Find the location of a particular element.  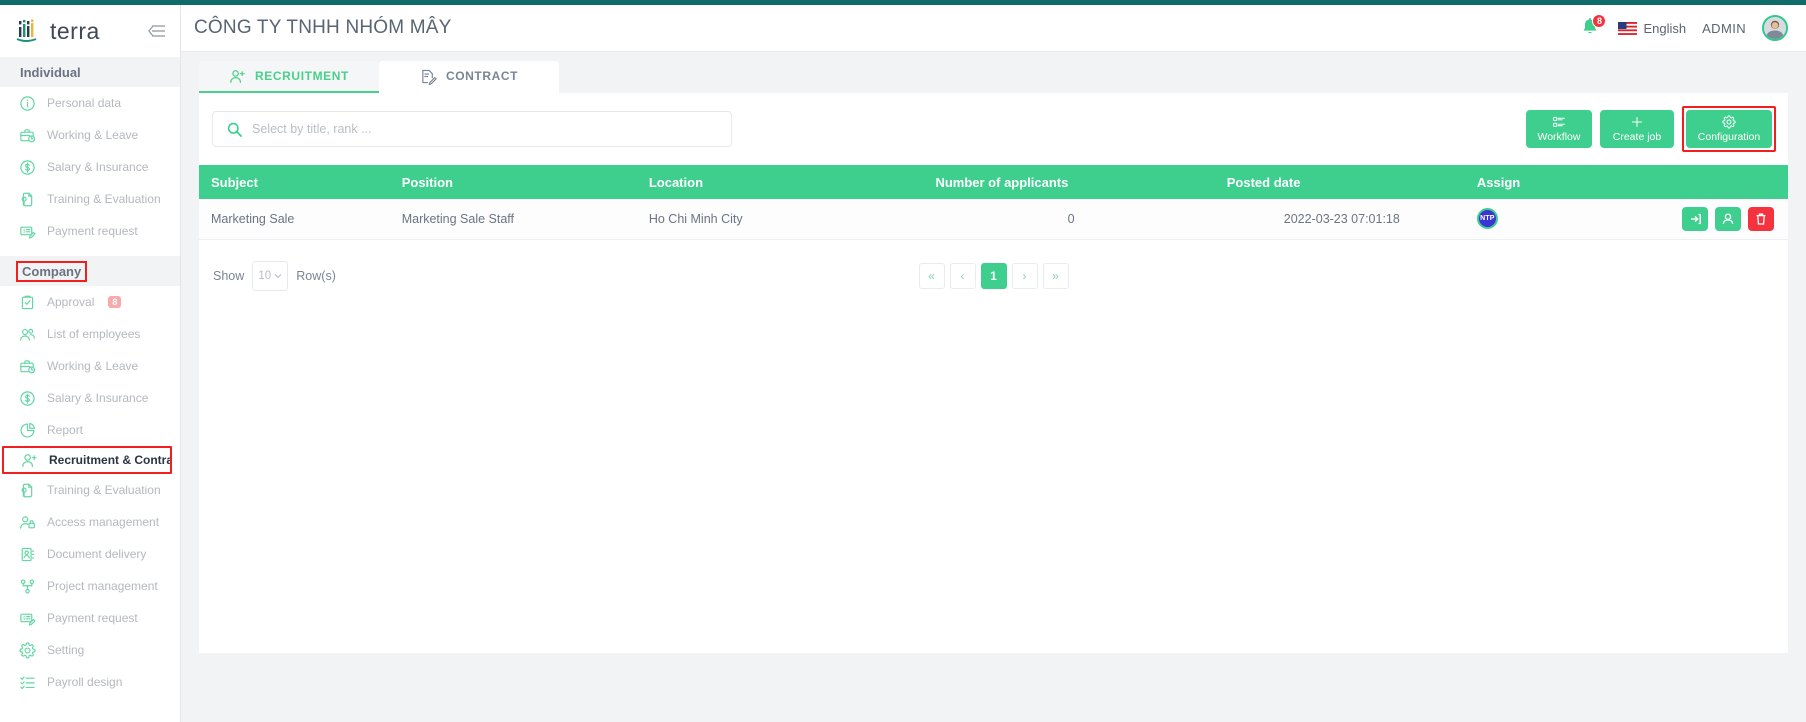

workflow-button: Workflow is located at coordinates (1559, 129).